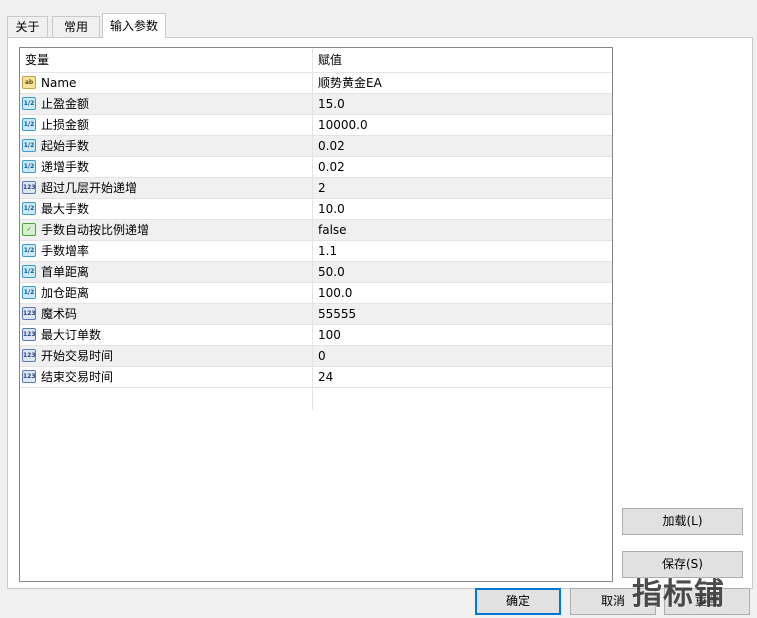 This screenshot has height=618, width=757. Describe the element at coordinates (316, 356) in the screenshot. I see `table-row: 123 开始交易时间 0` at that location.